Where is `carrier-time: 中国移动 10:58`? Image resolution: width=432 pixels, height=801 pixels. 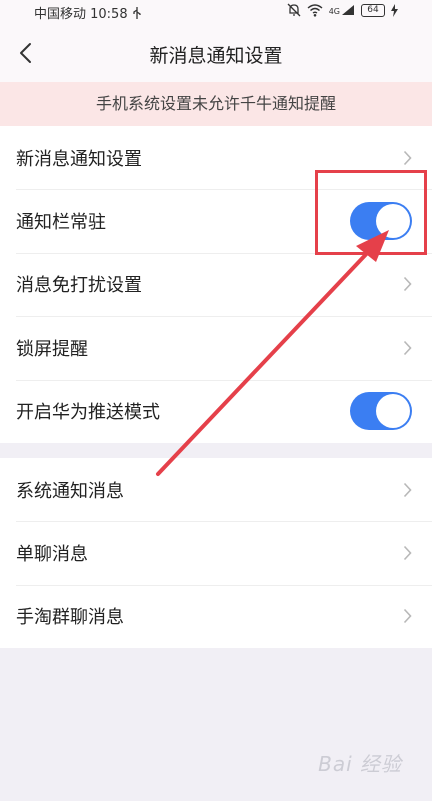
carrier-time: 中国移动 10:58 is located at coordinates (81, 14).